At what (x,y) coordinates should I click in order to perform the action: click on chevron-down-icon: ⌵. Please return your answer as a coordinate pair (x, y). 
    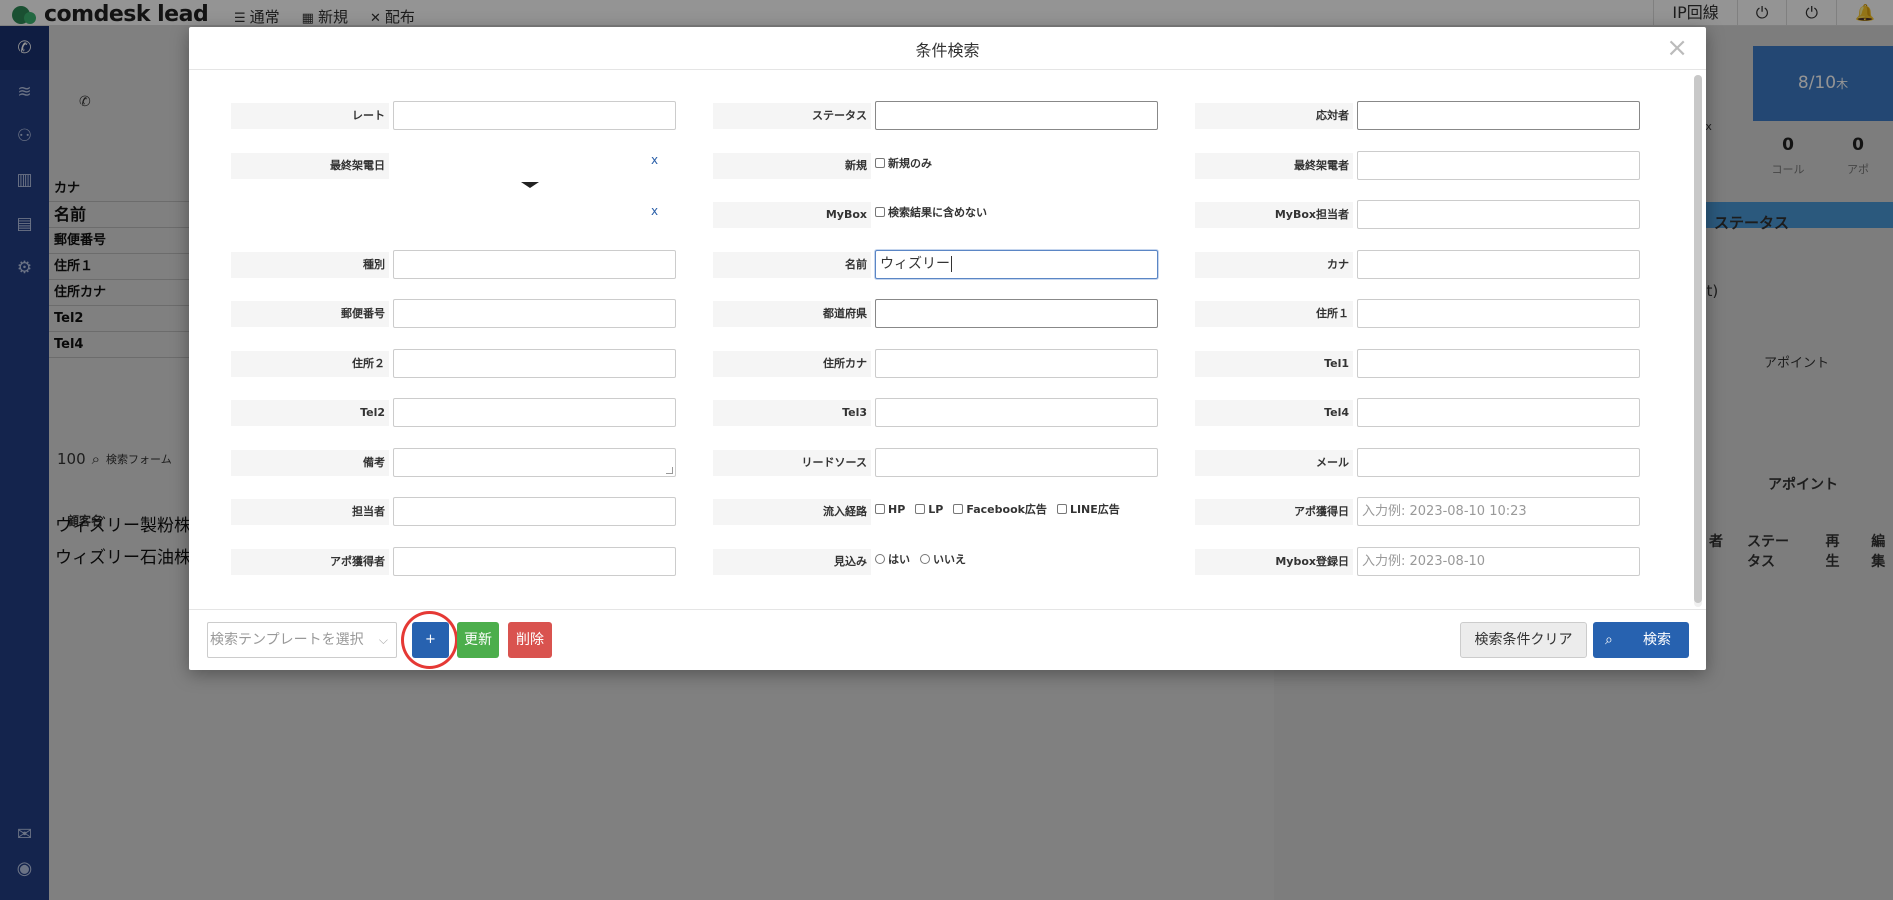
    Looking at the image, I should click on (383, 640).